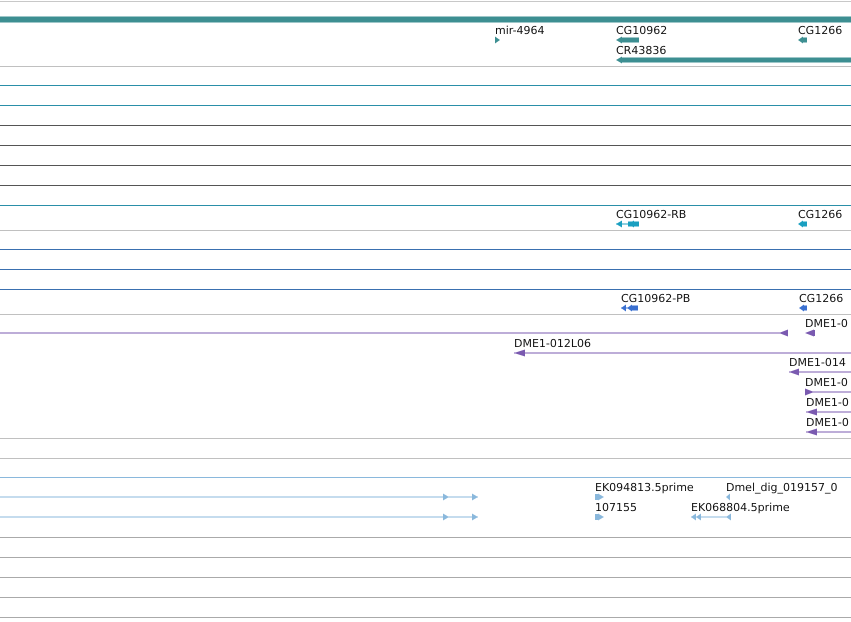  What do you see at coordinates (552, 343) in the screenshot?
I see `feature-label: DME1-012L06` at bounding box center [552, 343].